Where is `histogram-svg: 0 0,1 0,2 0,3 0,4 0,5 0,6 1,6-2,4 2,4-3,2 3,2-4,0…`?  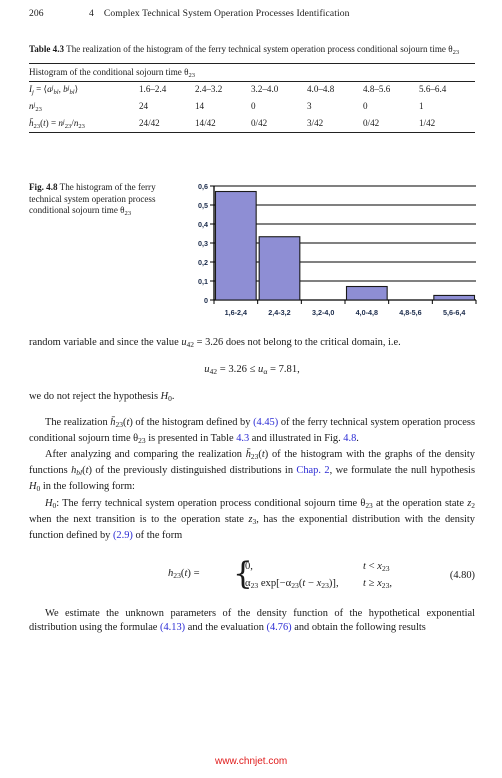 histogram-svg: 0 0,1 0,2 0,3 0,4 0,5 0,6 1,6-2,4 2,4-3,2 3,2-4,0… is located at coordinates (337, 249).